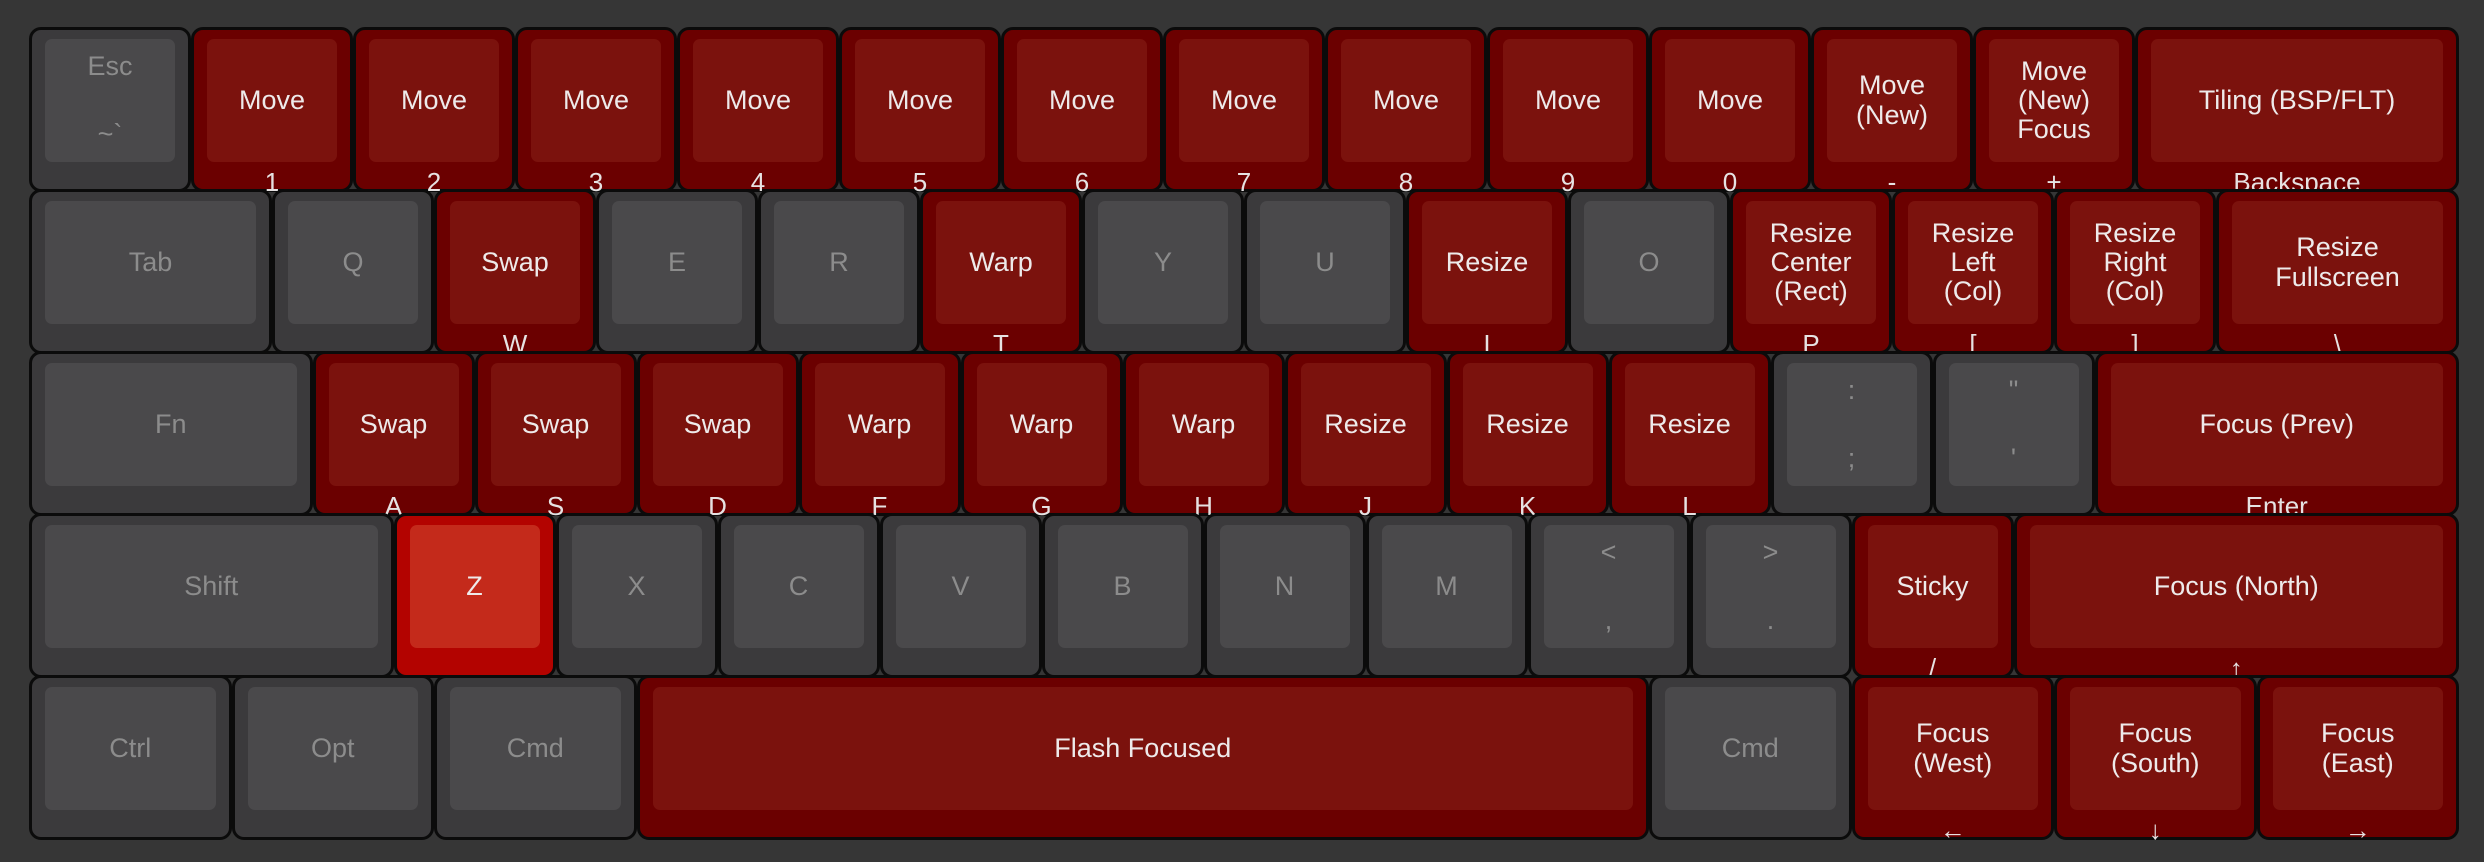  What do you see at coordinates (717, 435) in the screenshot?
I see `key-d: Swap D` at bounding box center [717, 435].